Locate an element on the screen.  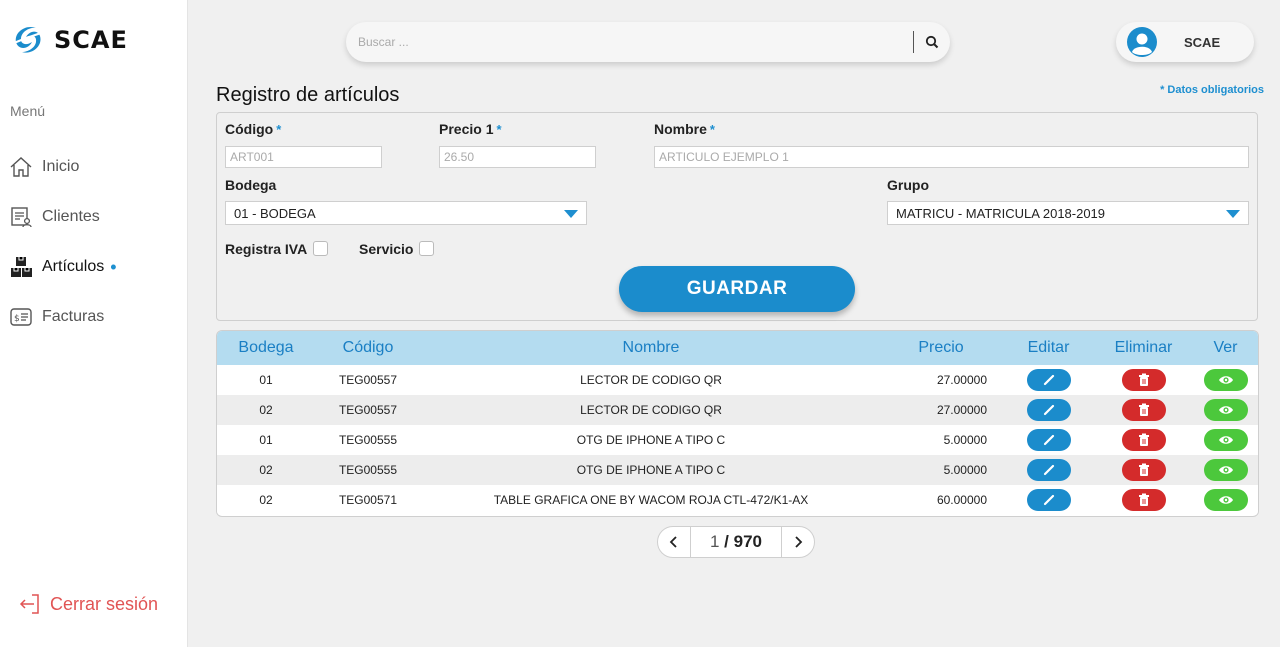
table-row: 01 TEG00555 OTG DE IPHONE A TIPO C 5.00000 is located at coordinates (737, 440).